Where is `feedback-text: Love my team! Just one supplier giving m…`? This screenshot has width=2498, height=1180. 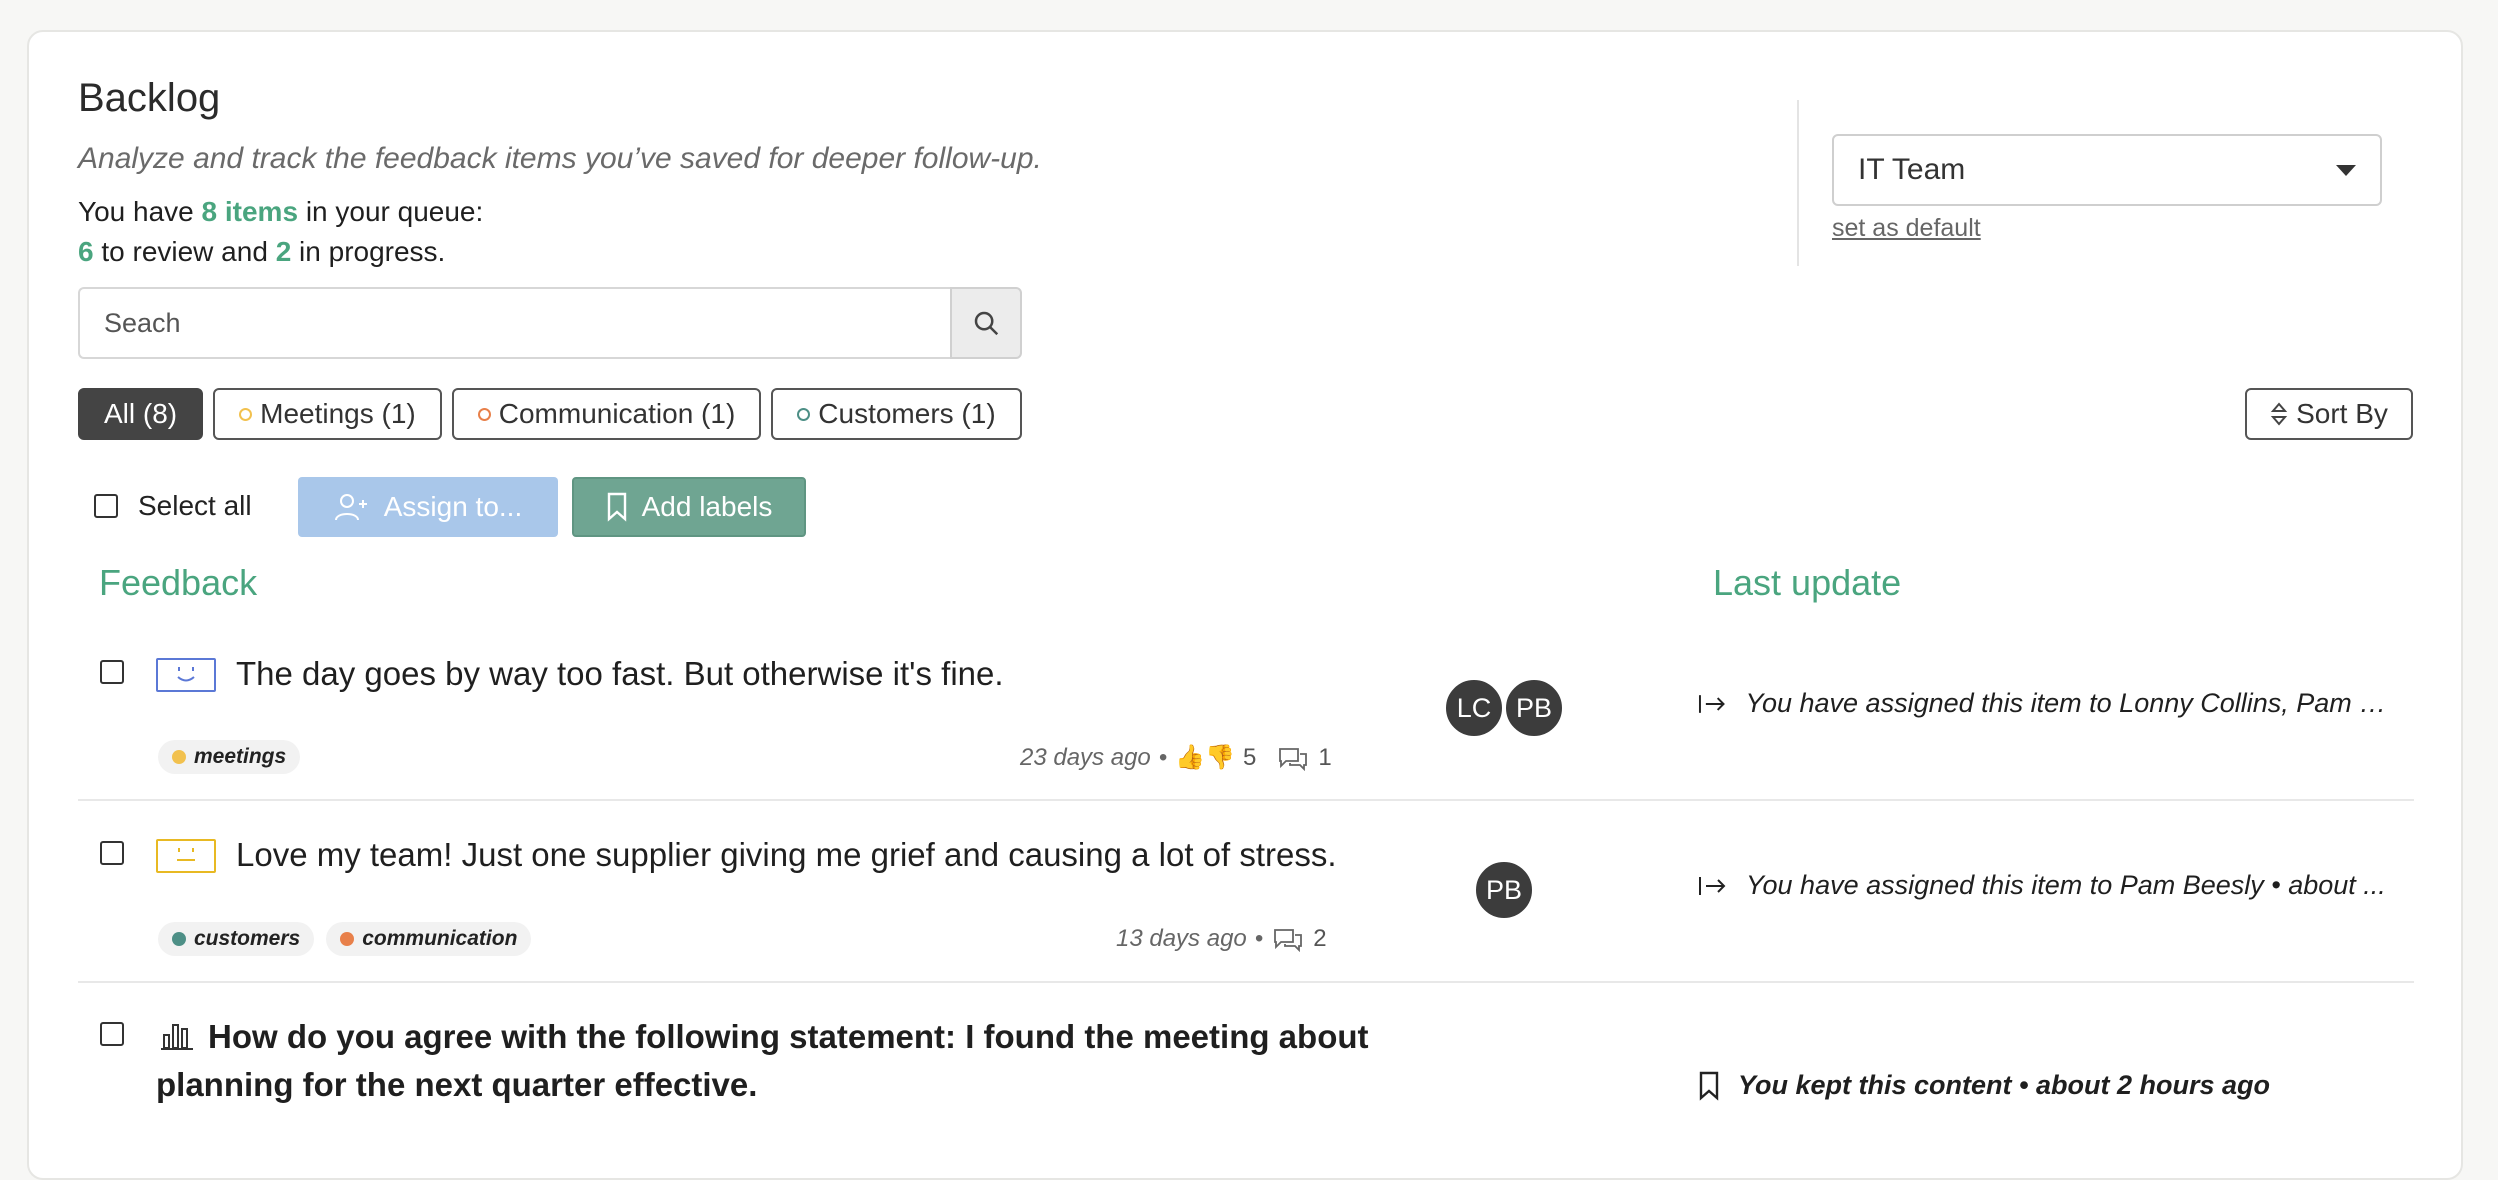
feedback-text: Love my team! Just one supplier giving m… is located at coordinates (786, 855).